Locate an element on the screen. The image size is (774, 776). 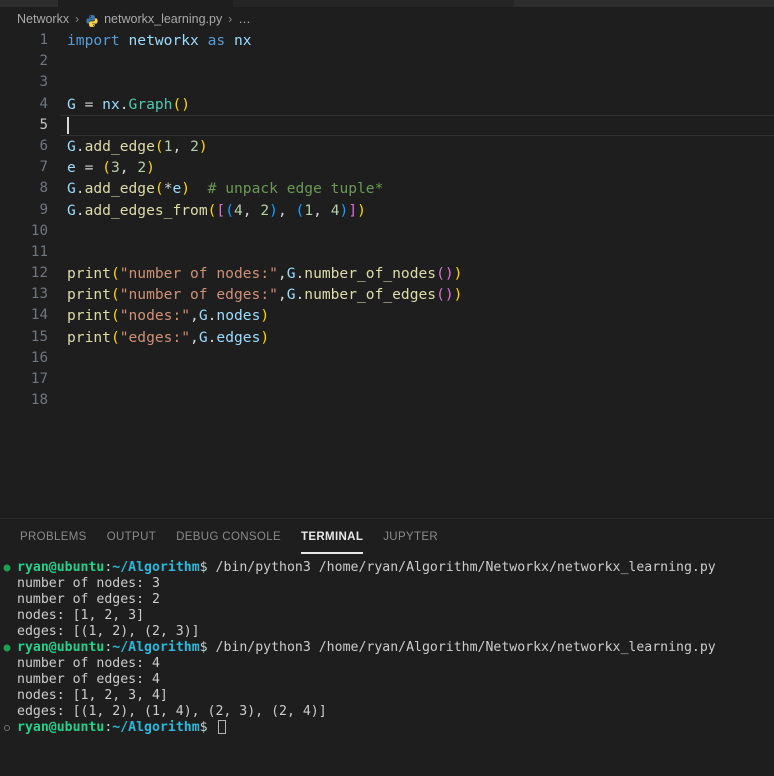
terminal-output-line: number of edges: 4 is located at coordinates (387, 680).